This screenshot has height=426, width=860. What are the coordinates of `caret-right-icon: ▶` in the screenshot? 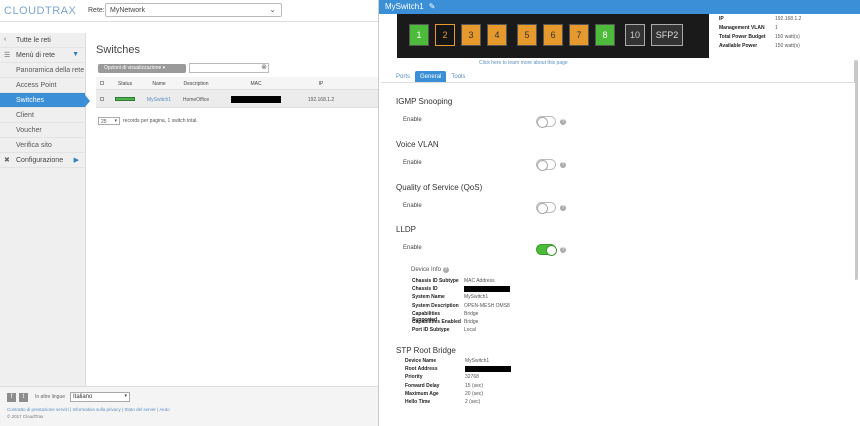 It's located at (76, 160).